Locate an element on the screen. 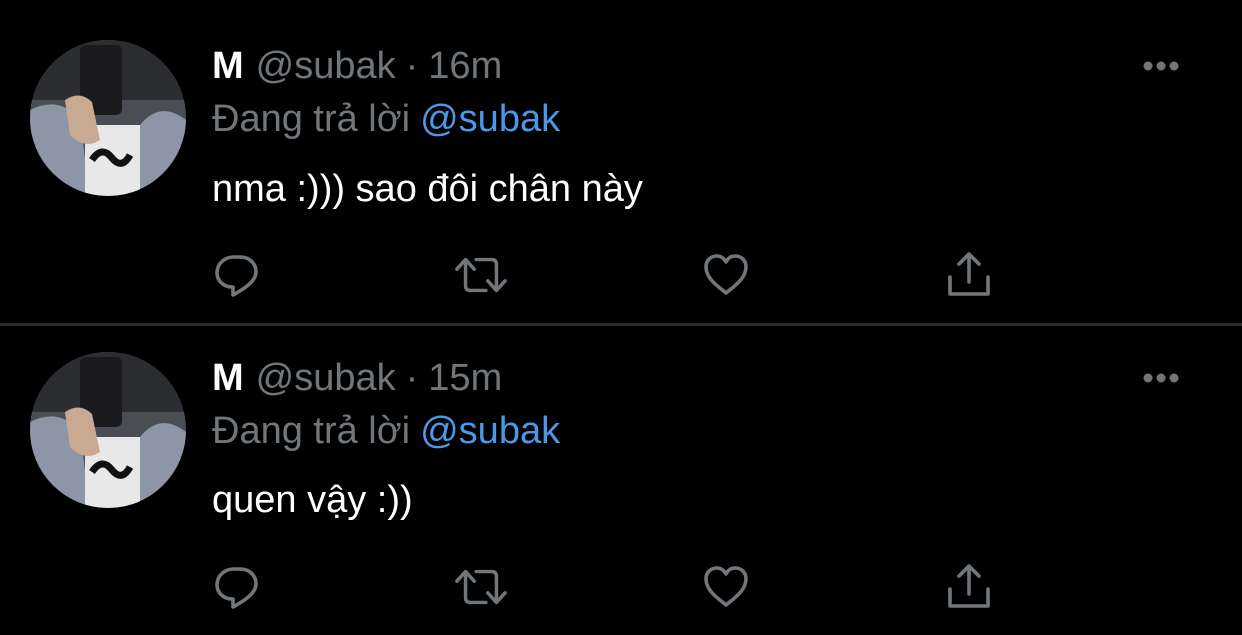  tweet-text: nma :))) sao đôi chân này is located at coordinates (427, 189).